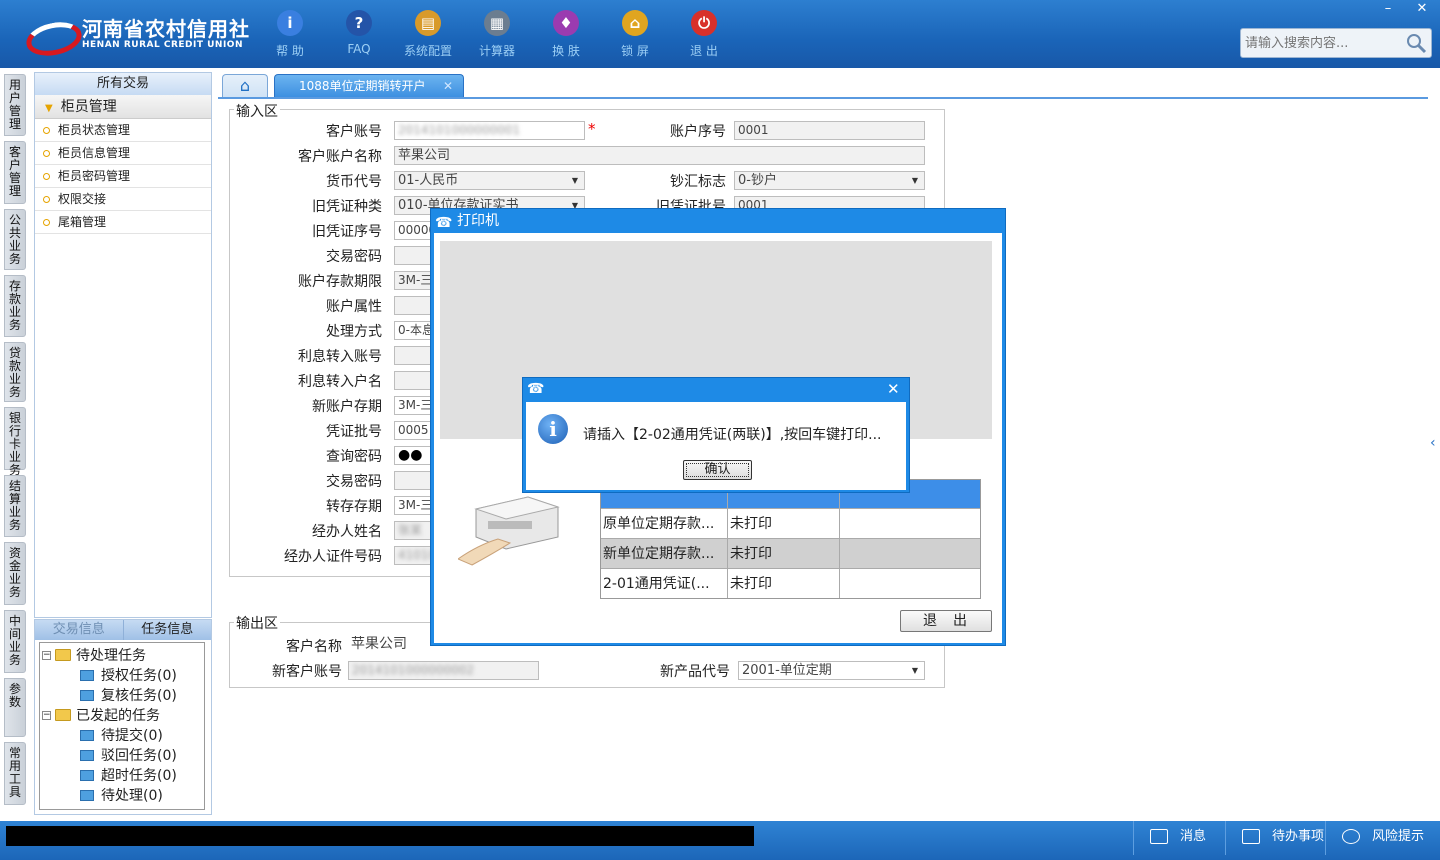  What do you see at coordinates (354, 507) in the screenshot?
I see `form-label: 转存存期` at bounding box center [354, 507].